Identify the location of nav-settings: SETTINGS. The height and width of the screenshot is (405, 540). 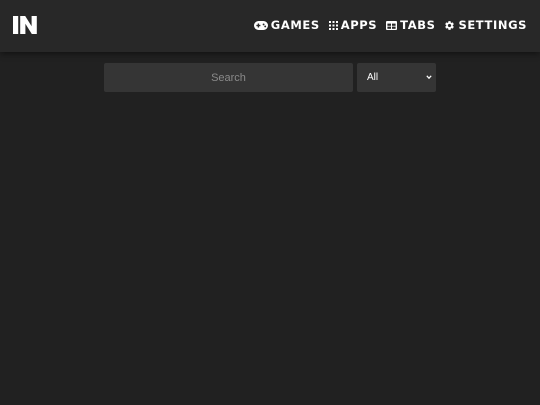
(485, 25).